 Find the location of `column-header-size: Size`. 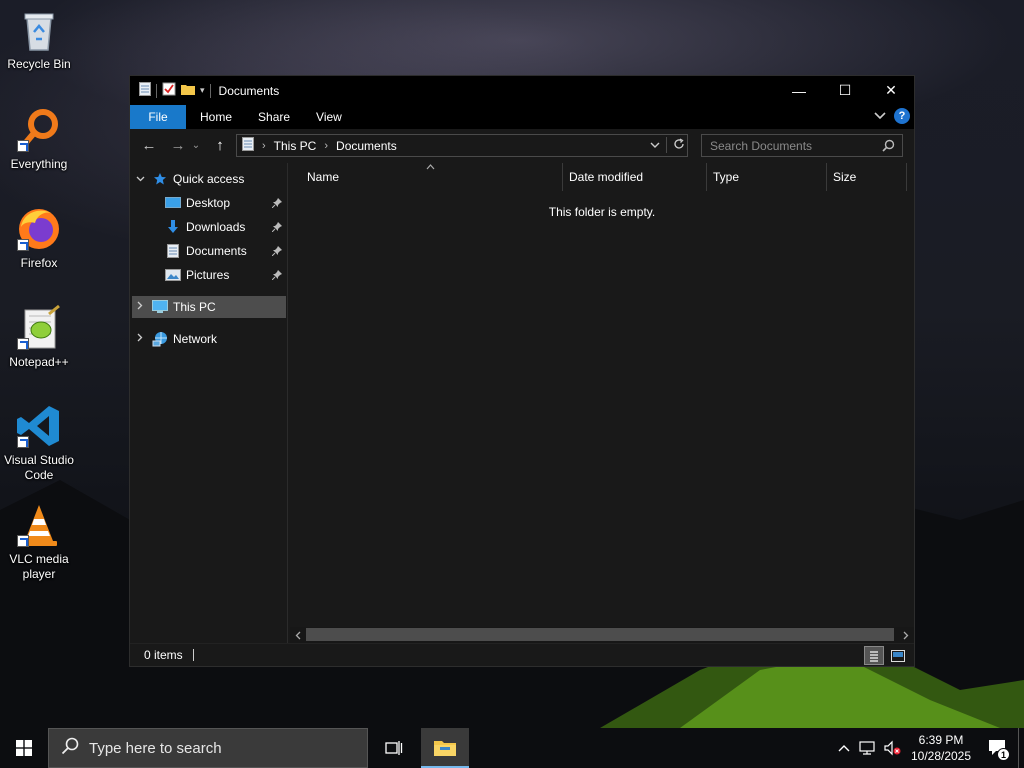

column-header-size: Size is located at coordinates (867, 177).